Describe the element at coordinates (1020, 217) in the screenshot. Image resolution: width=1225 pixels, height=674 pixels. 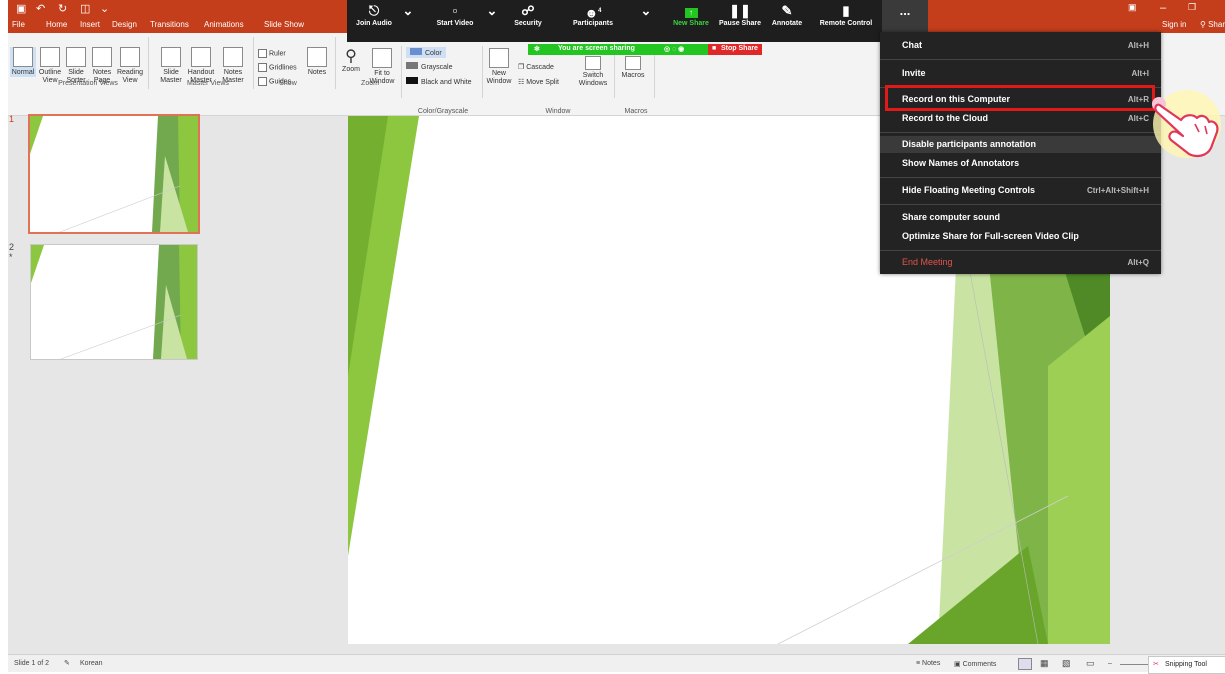
I see `menu-item-share-sound: Share computer sound` at that location.